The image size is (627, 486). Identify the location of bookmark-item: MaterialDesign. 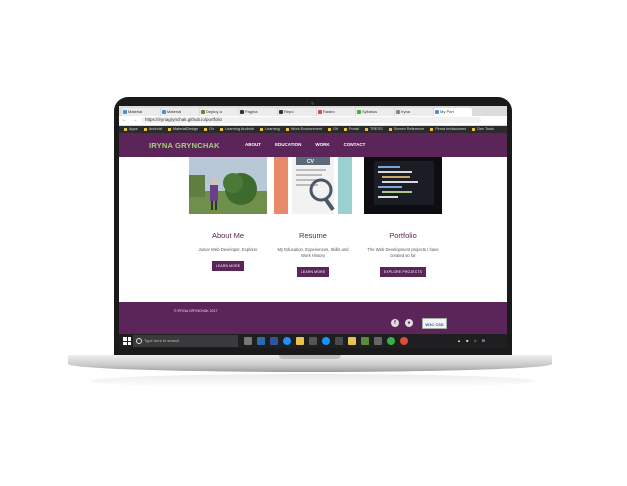
(183, 129).